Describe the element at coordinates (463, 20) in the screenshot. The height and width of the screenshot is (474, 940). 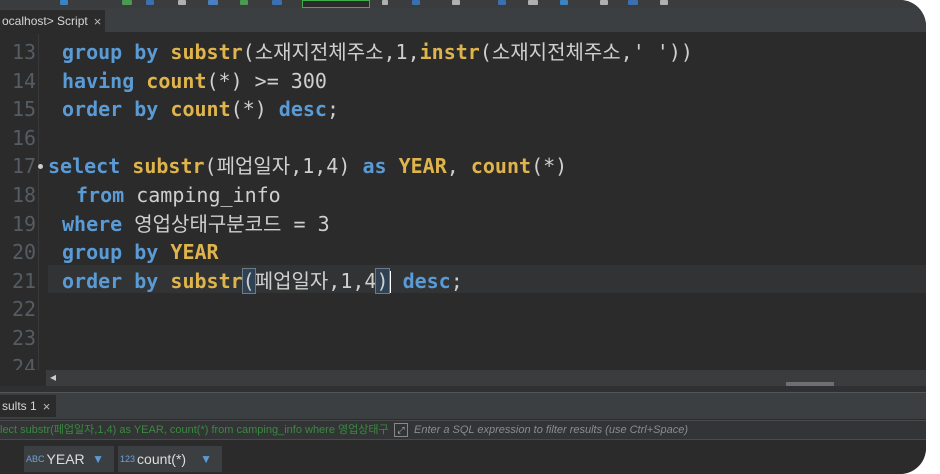
I see `editor-tab-bar: ocalhost> Script ×` at that location.